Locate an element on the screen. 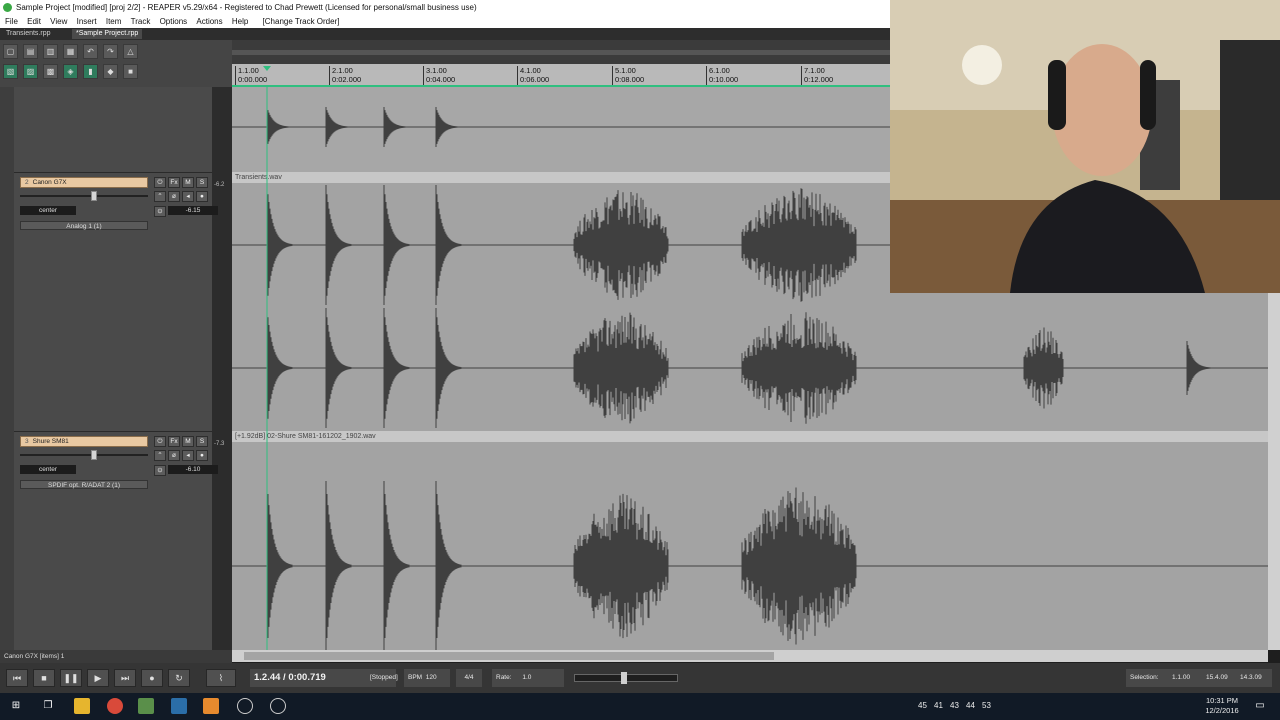  rate-field: Rate: 1.0 is located at coordinates (528, 678).